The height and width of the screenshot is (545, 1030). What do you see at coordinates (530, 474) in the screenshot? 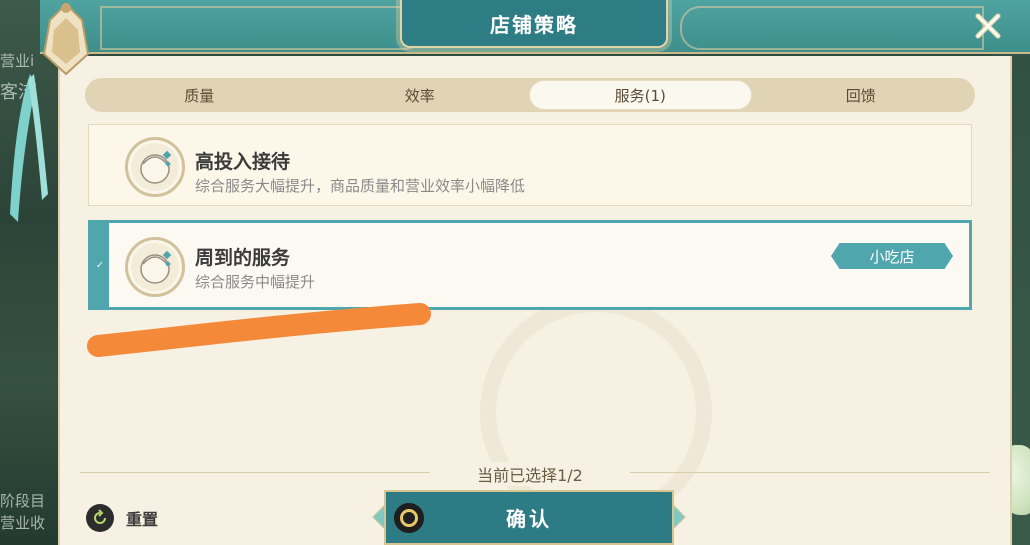
I see `selection-count: 当前已选择1/2` at bounding box center [530, 474].